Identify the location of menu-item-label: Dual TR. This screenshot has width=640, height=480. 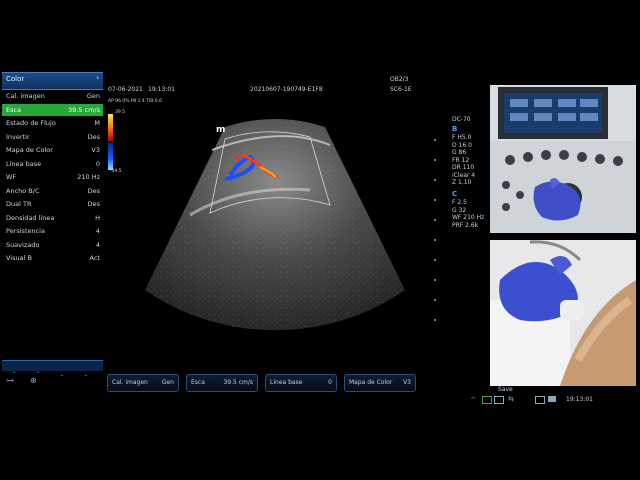
(19, 204).